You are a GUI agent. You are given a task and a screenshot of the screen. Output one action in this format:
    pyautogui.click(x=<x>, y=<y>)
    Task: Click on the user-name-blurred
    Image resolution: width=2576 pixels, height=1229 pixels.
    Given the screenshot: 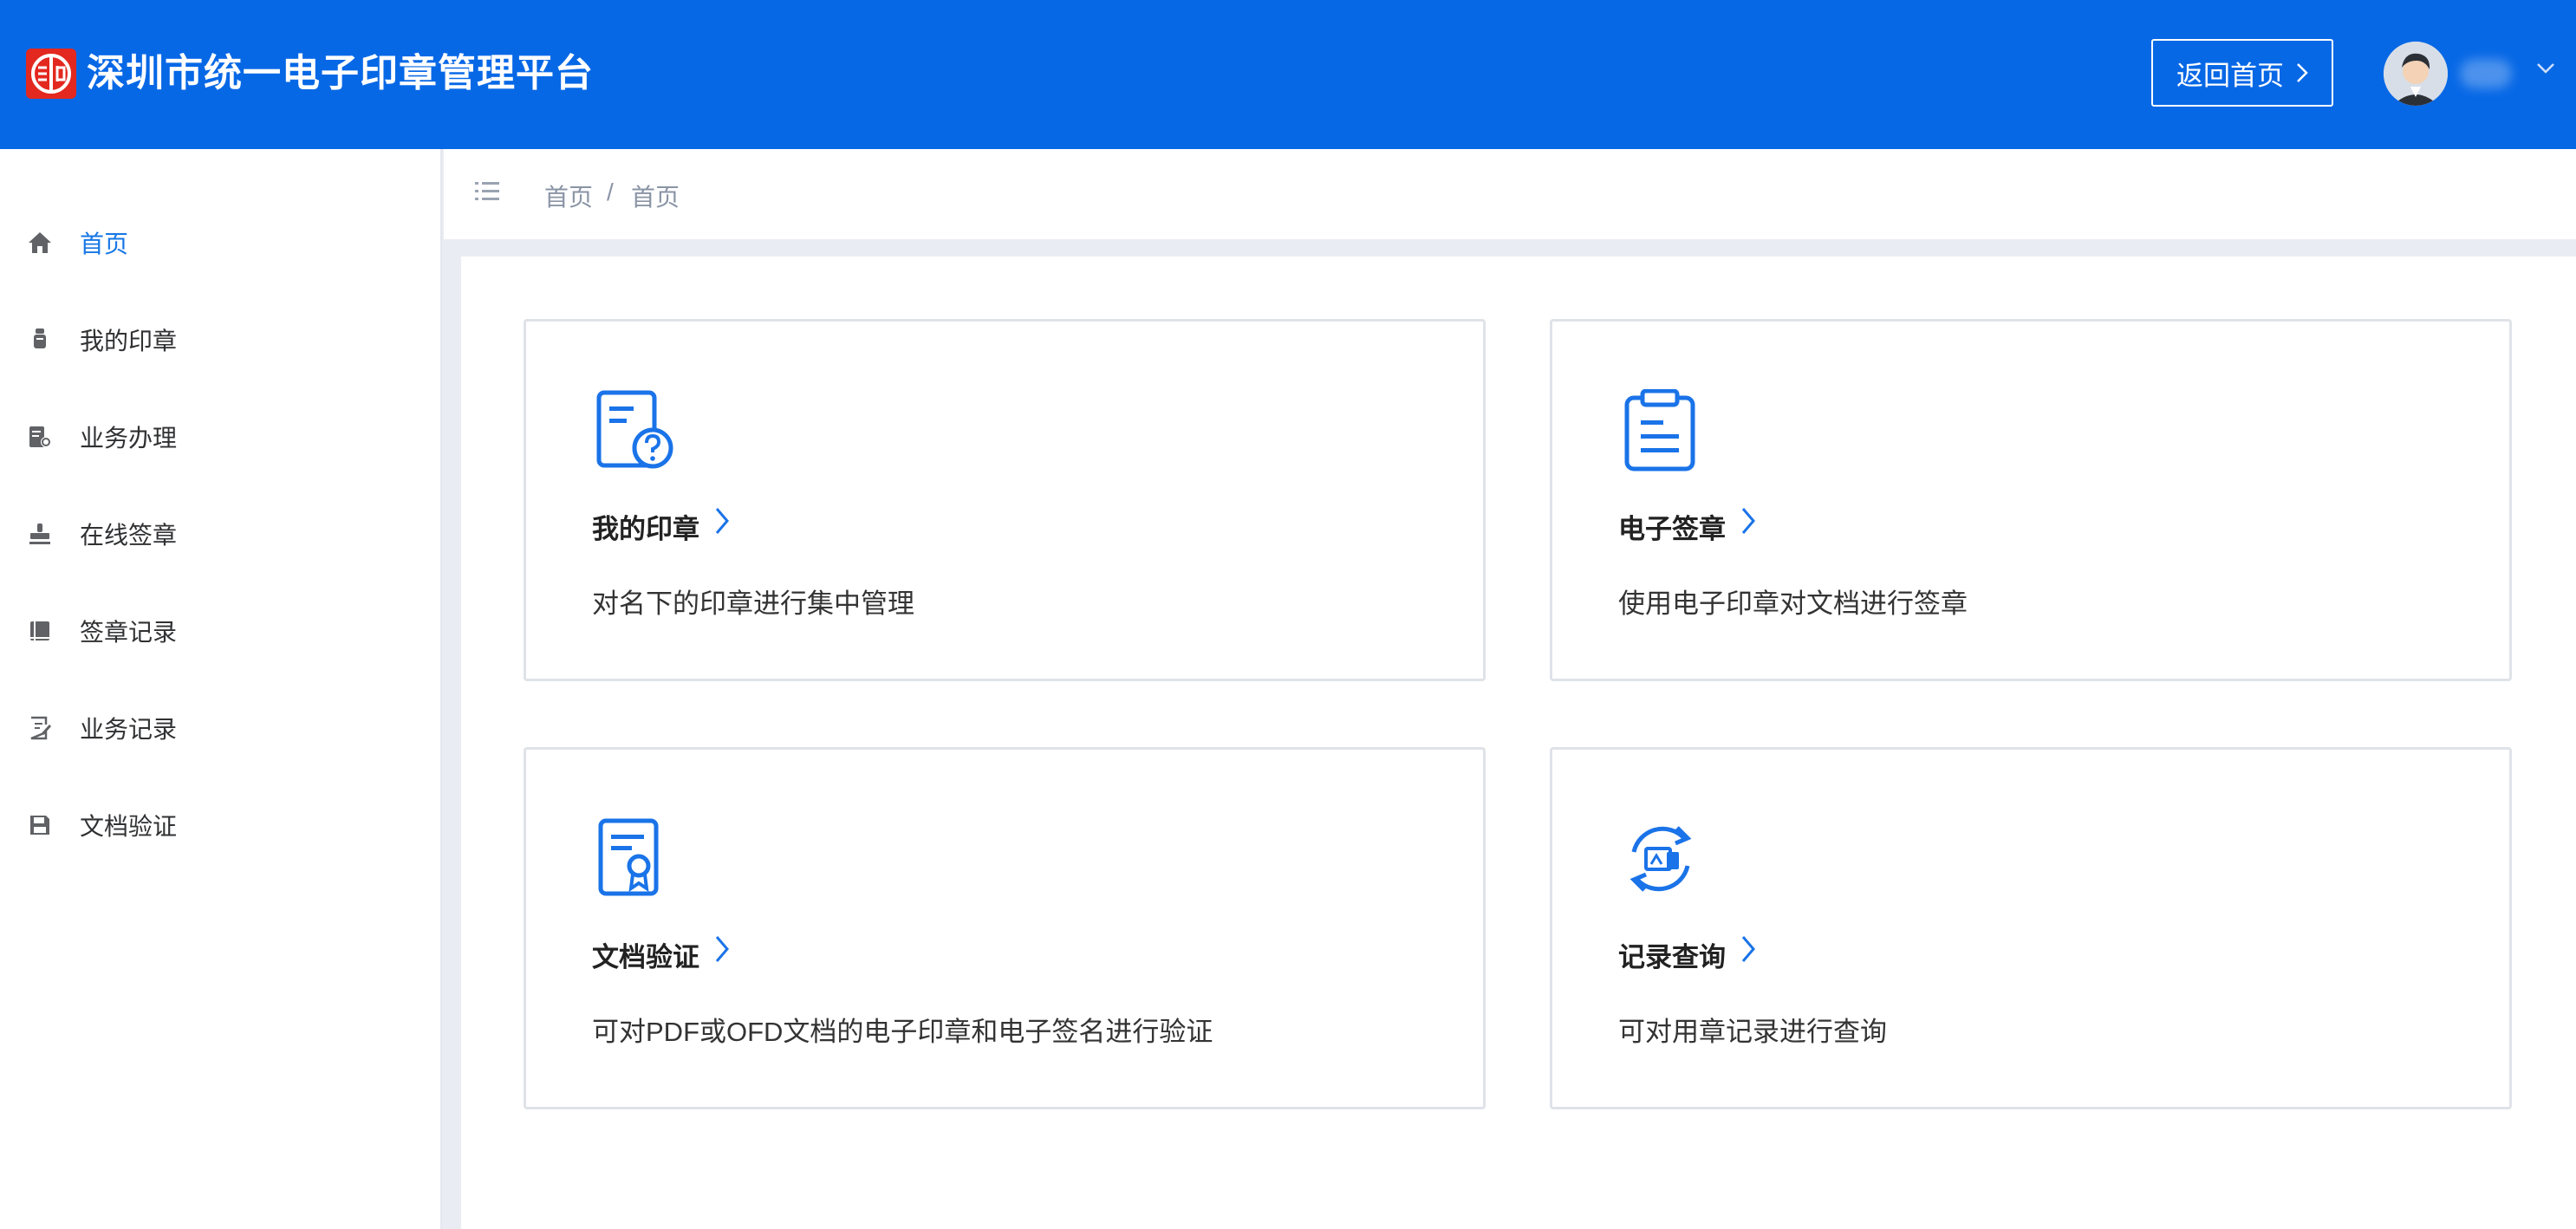 What is the action you would take?
    pyautogui.click(x=2486, y=73)
    